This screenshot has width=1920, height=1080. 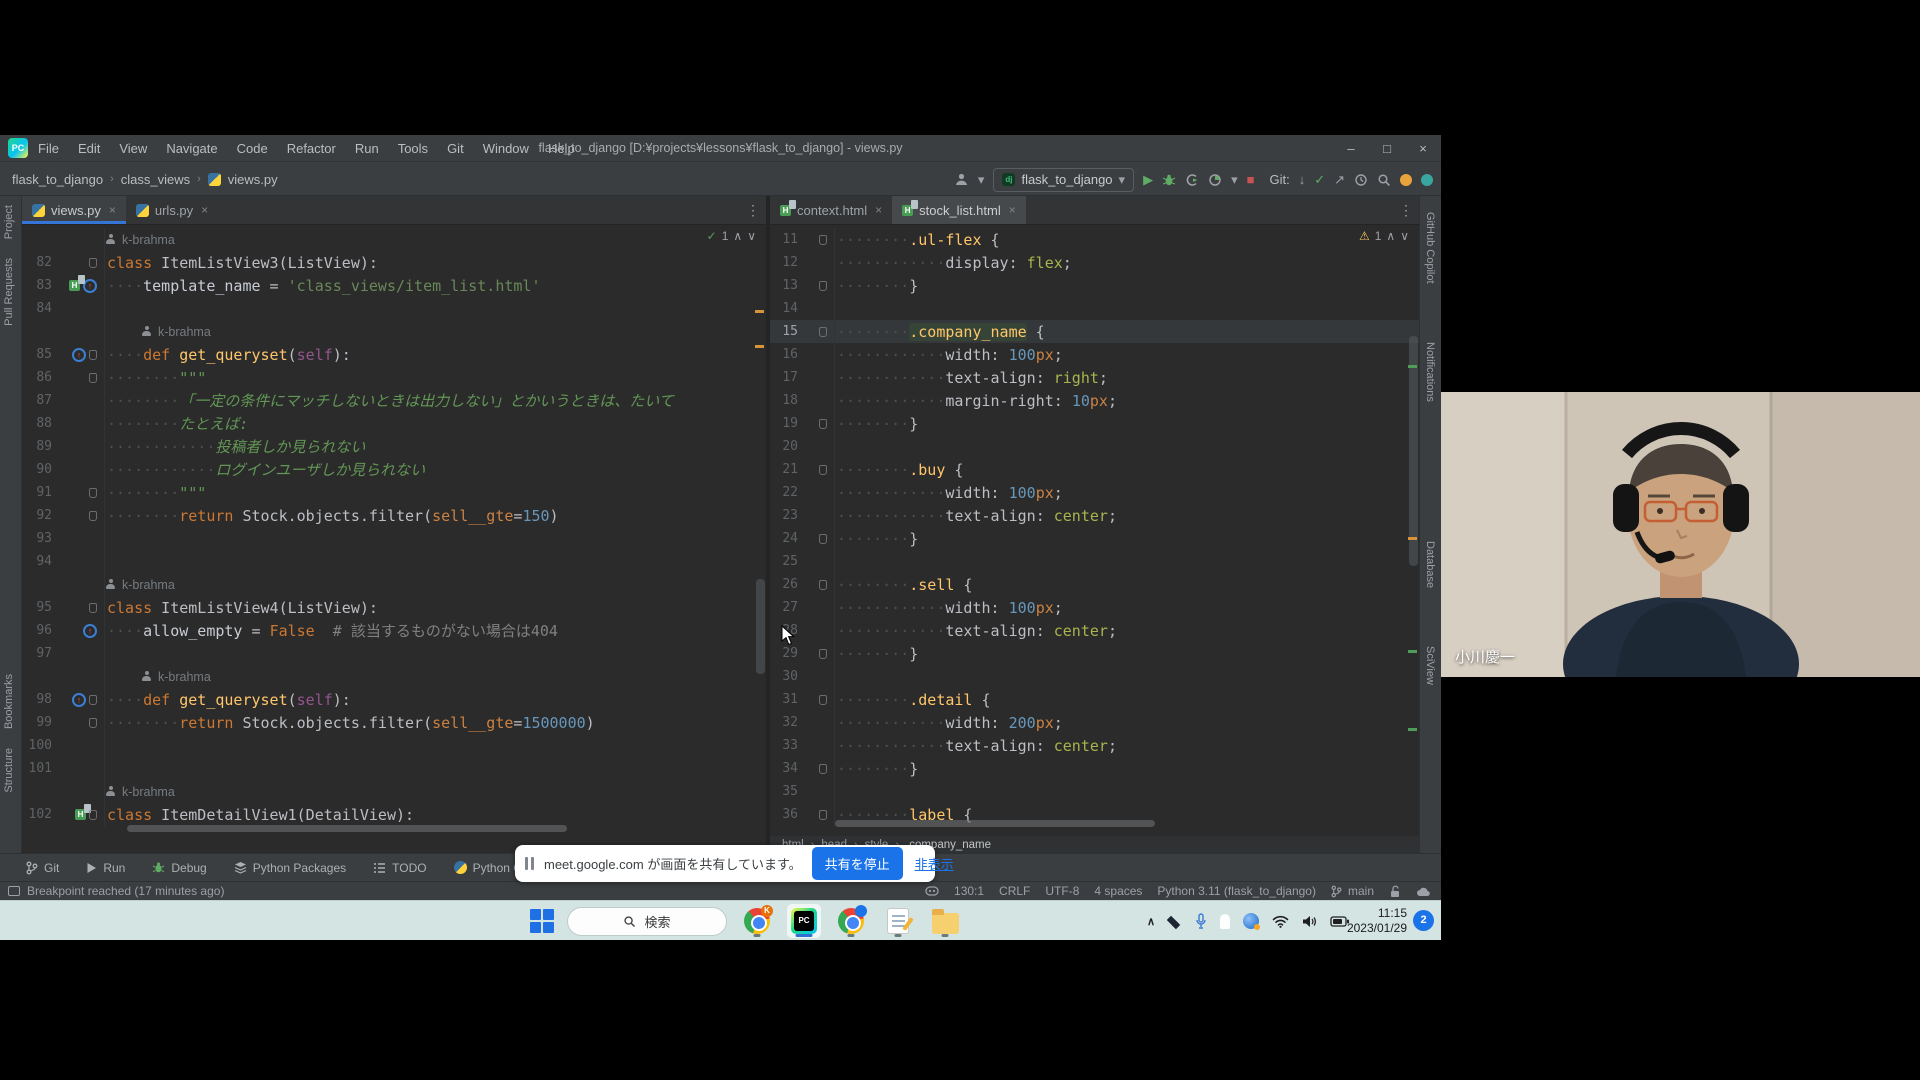 I want to click on assistant-sphere-icon, so click(x=1251, y=921).